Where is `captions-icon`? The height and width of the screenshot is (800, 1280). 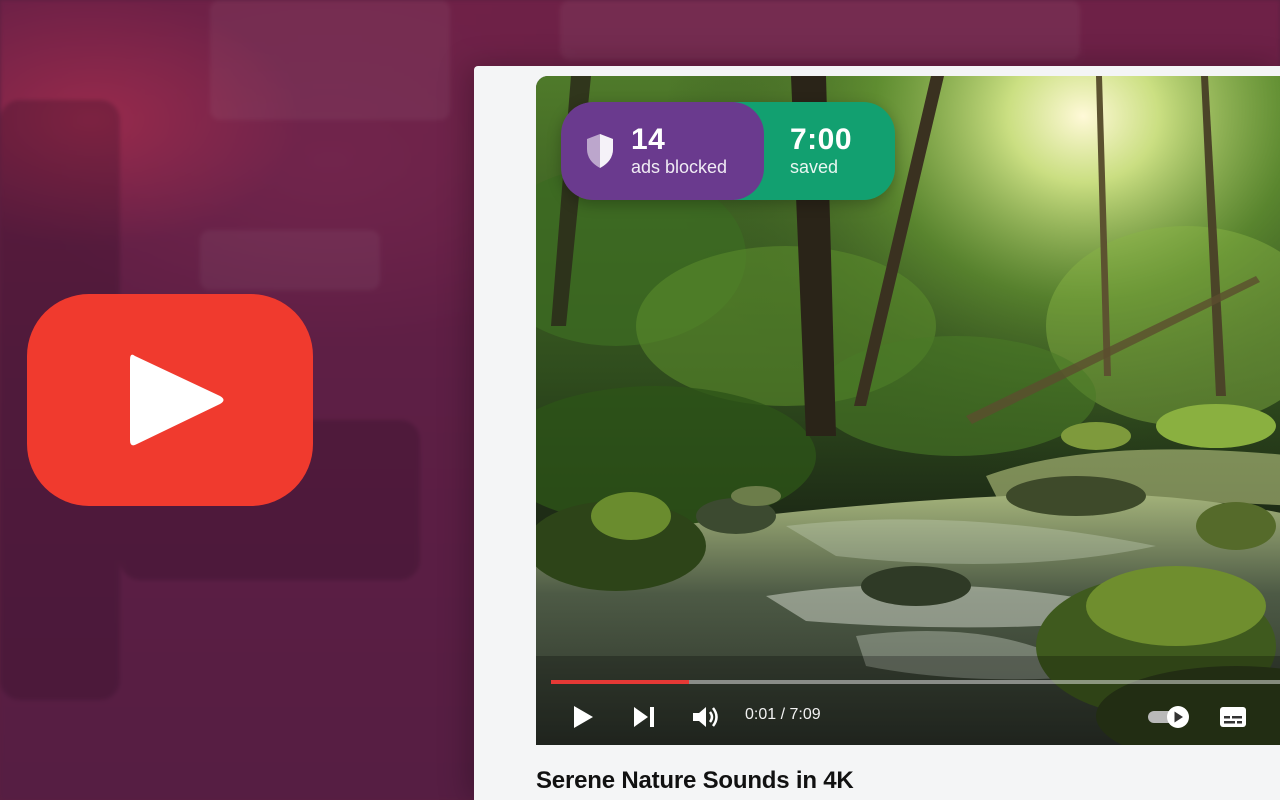 captions-icon is located at coordinates (1233, 717).